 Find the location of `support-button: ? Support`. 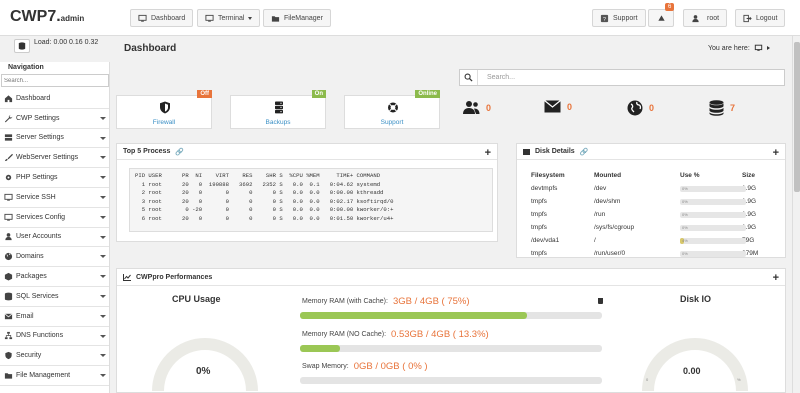

support-button: ? Support is located at coordinates (619, 18).